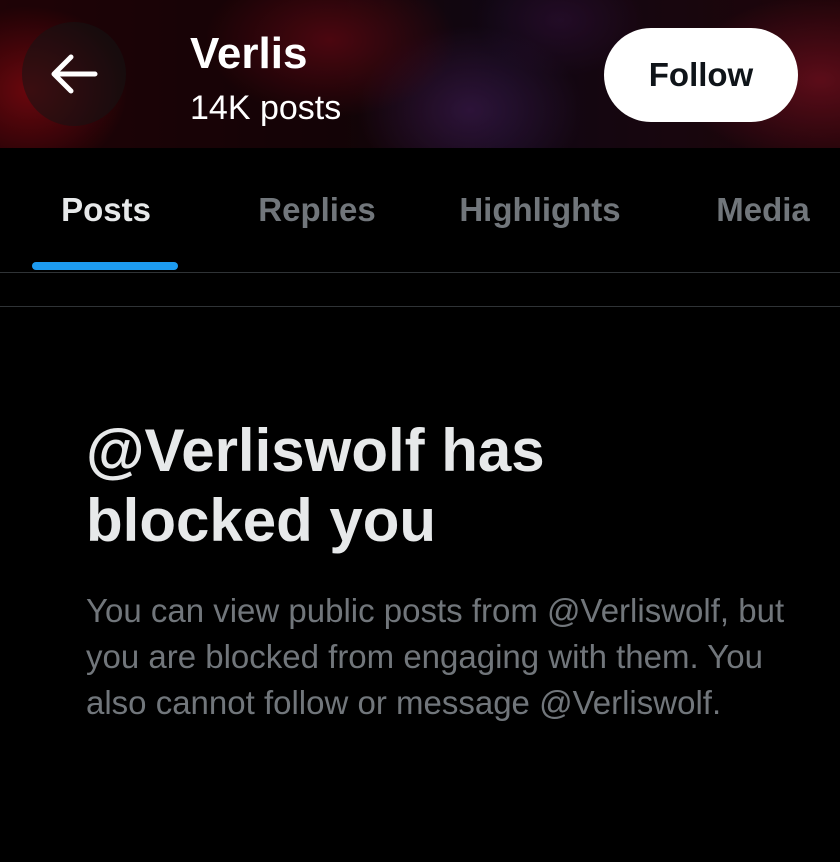  I want to click on section-divider, so click(420, 306).